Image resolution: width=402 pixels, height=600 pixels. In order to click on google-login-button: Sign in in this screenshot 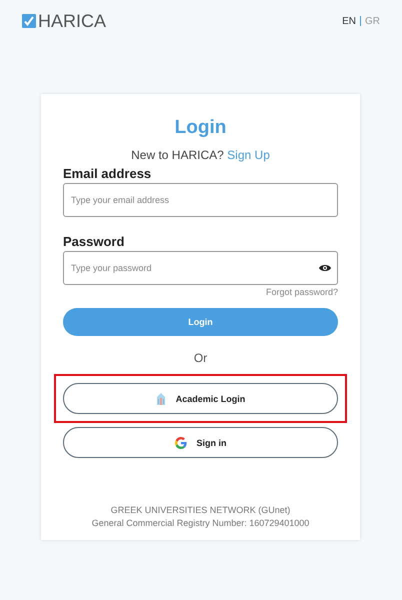, I will do `click(200, 442)`.